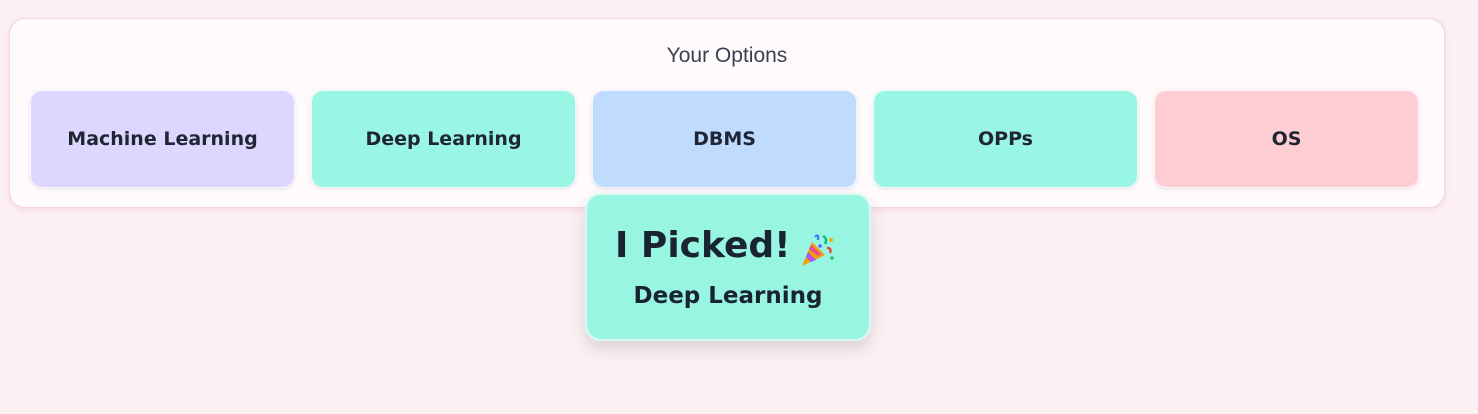 Image resolution: width=1478 pixels, height=414 pixels. What do you see at coordinates (443, 139) in the screenshot?
I see `option-deep-learning: Deep Learning` at bounding box center [443, 139].